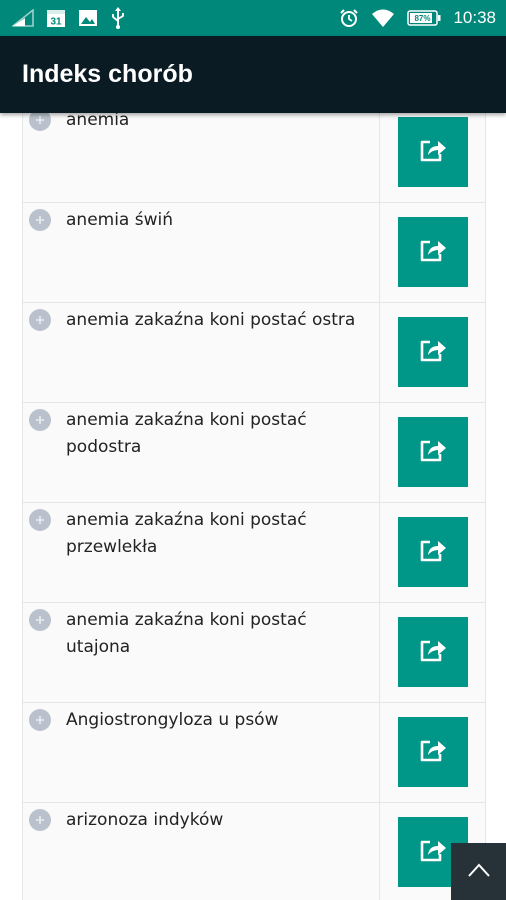  I want to click on list-item-main: anemia zakaźna koni postać utajona, so click(201, 652).